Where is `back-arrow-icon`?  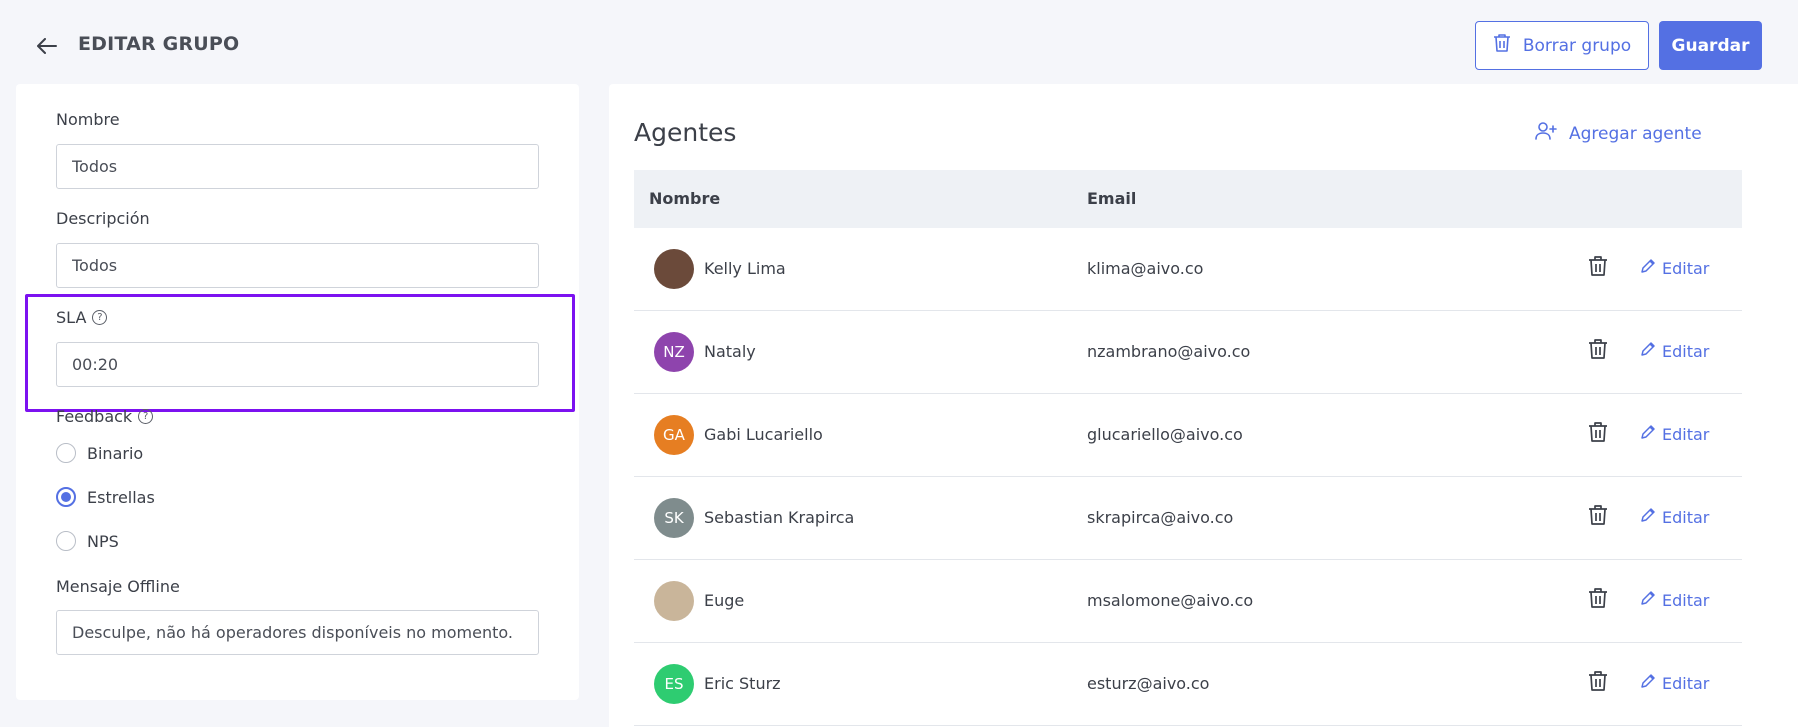
back-arrow-icon is located at coordinates (47, 46).